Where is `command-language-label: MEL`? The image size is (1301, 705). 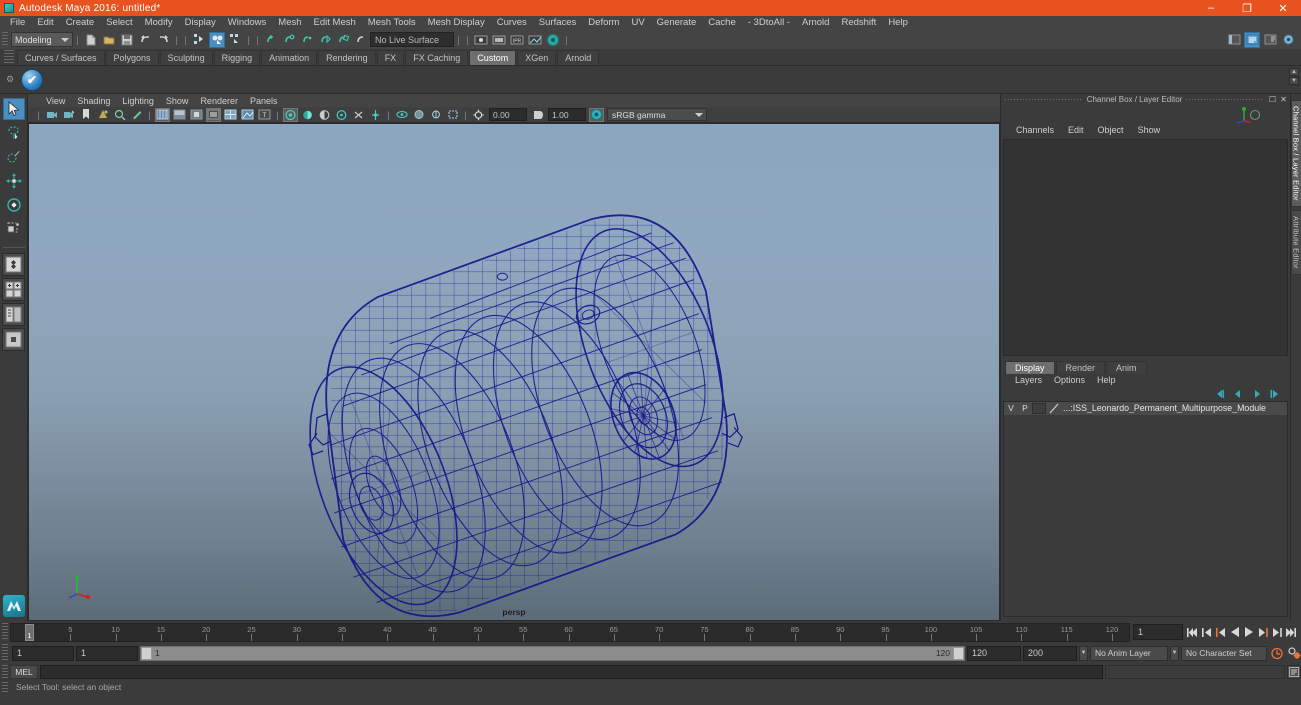
command-language-label: MEL is located at coordinates (24, 671).